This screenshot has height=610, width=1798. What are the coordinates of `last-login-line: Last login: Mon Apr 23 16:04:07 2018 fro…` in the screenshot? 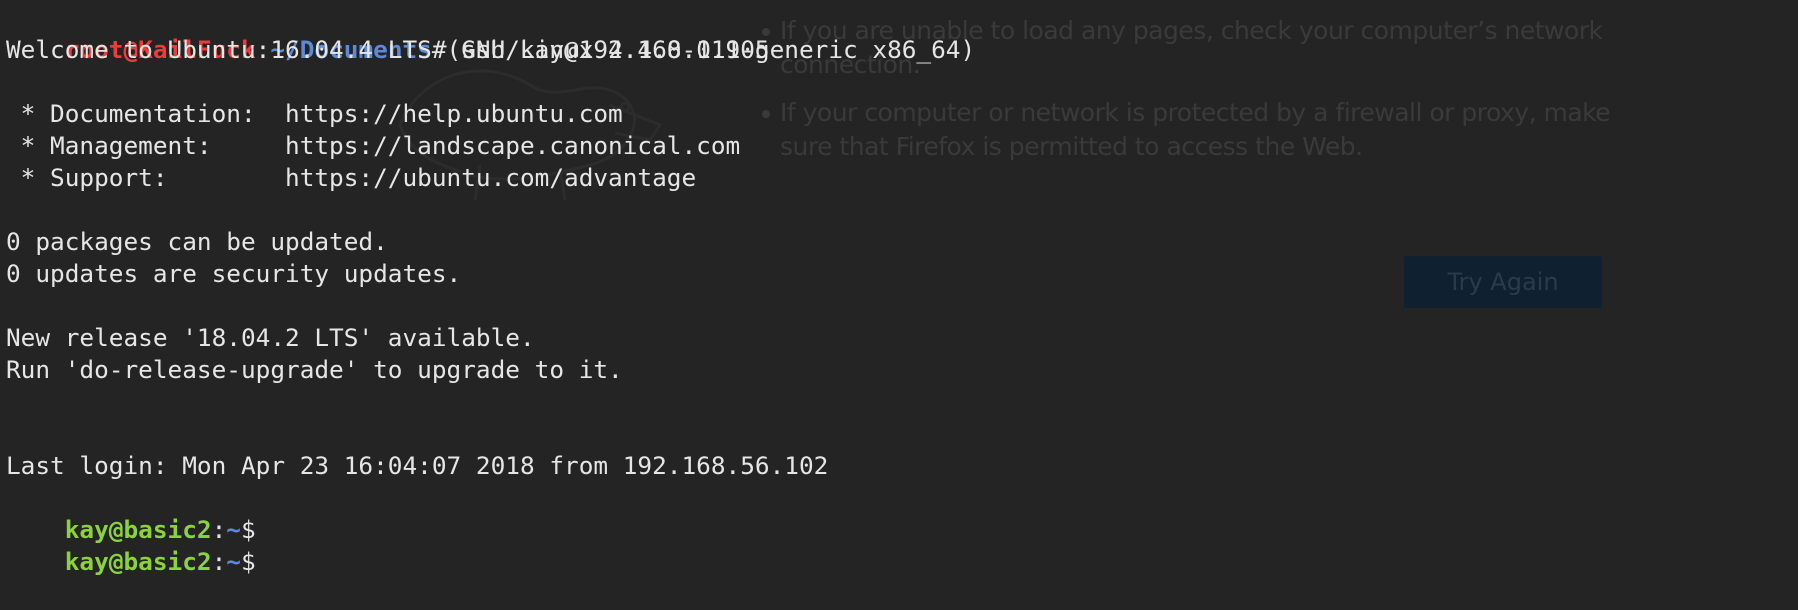 It's located at (417, 465).